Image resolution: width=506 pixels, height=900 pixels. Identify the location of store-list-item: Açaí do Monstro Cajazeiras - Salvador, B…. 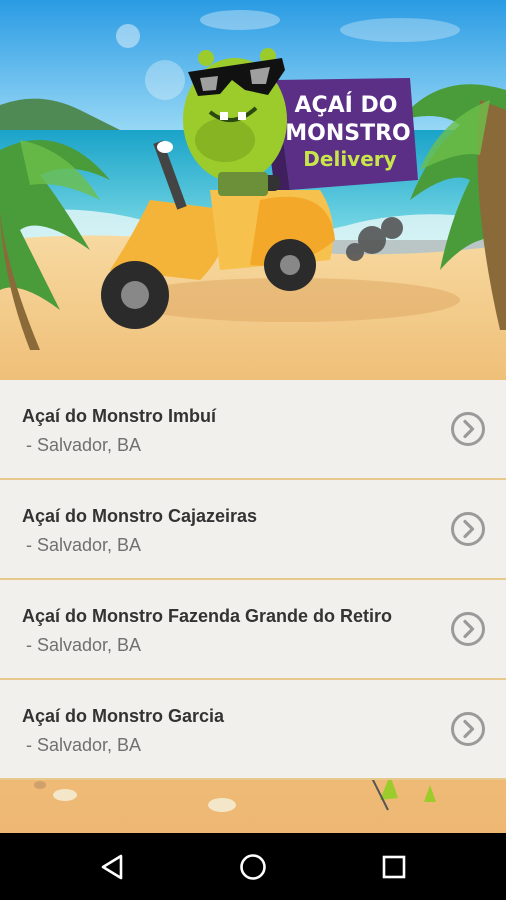
(253, 530).